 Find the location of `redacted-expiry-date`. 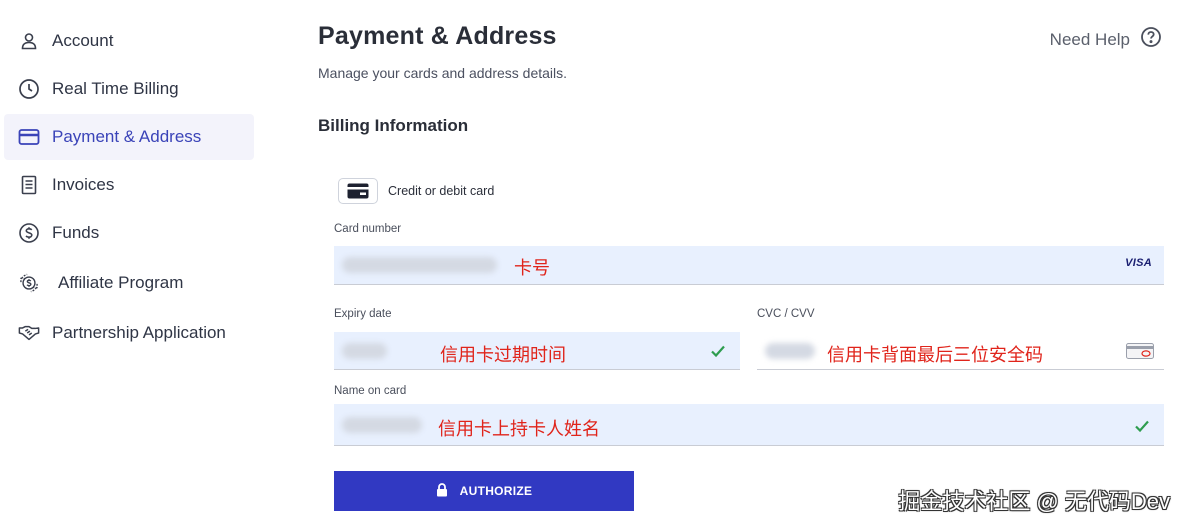

redacted-expiry-date is located at coordinates (364, 351).